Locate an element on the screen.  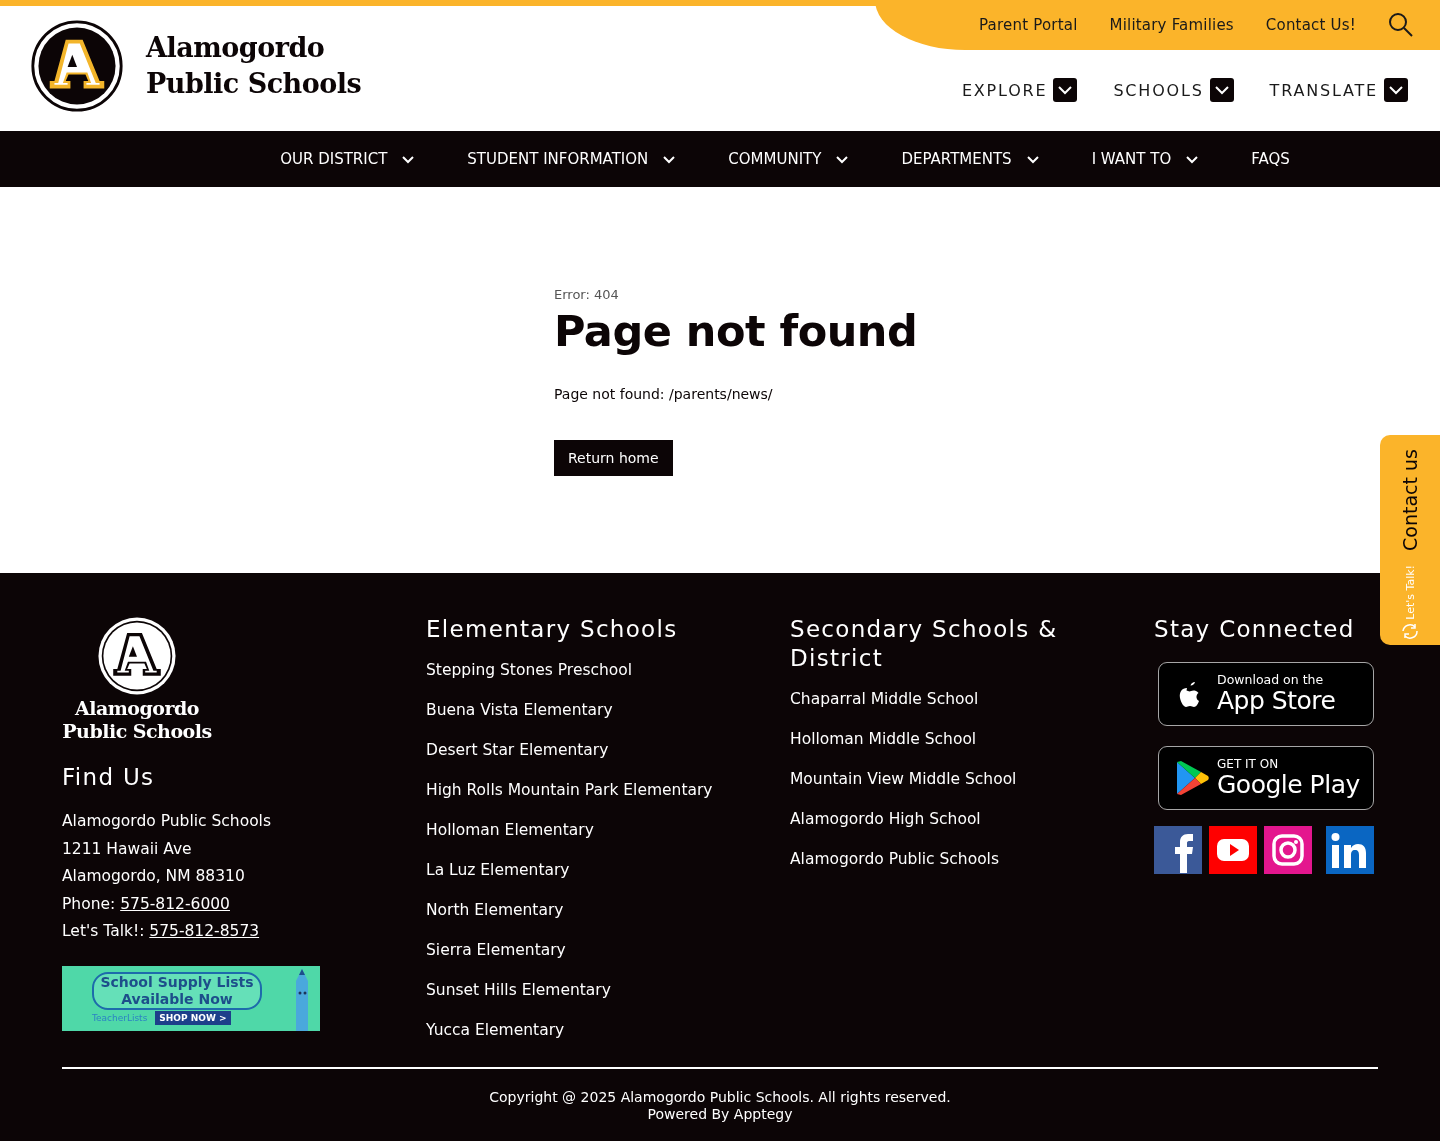
badge-title: Google Play is located at coordinates (1288, 785).